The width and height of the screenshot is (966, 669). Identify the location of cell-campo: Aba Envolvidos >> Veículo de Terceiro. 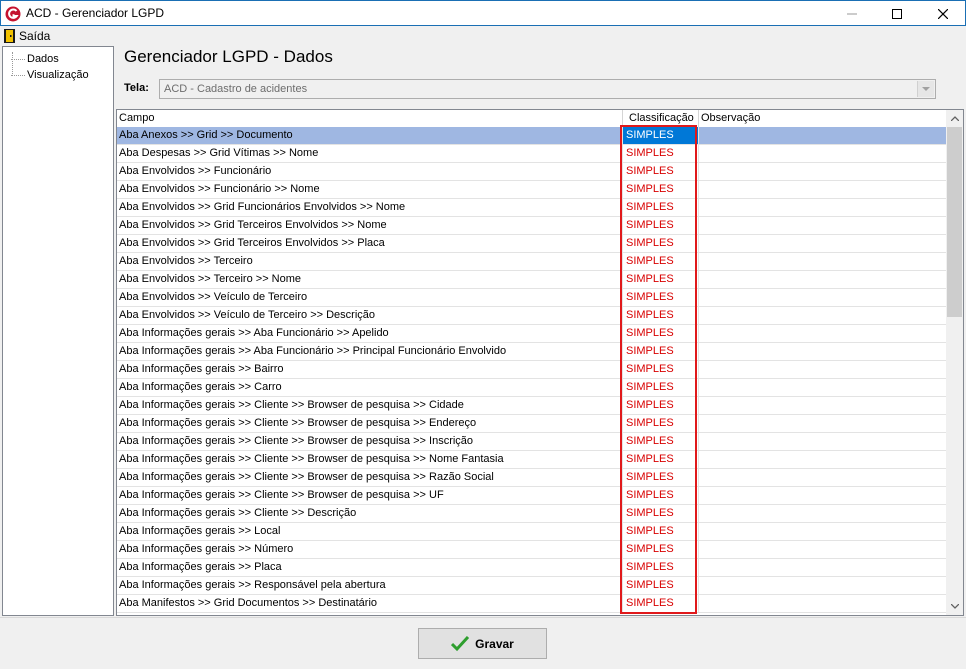
(370, 297).